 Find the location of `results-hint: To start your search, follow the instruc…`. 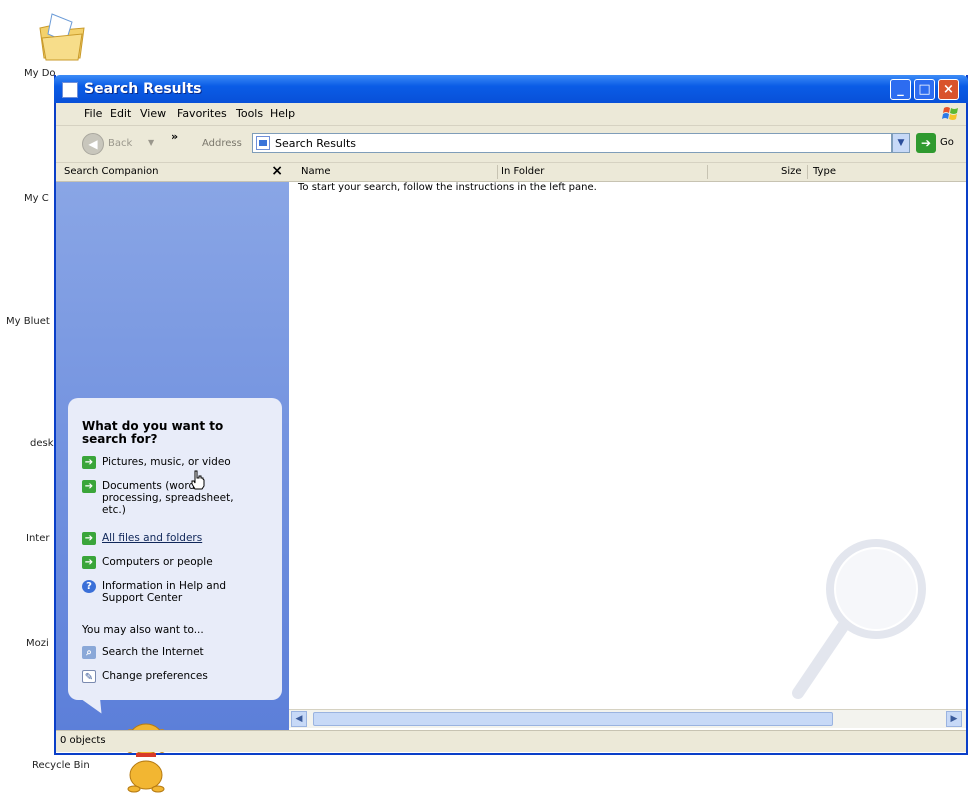

results-hint: To start your search, follow the instruc… is located at coordinates (447, 187).